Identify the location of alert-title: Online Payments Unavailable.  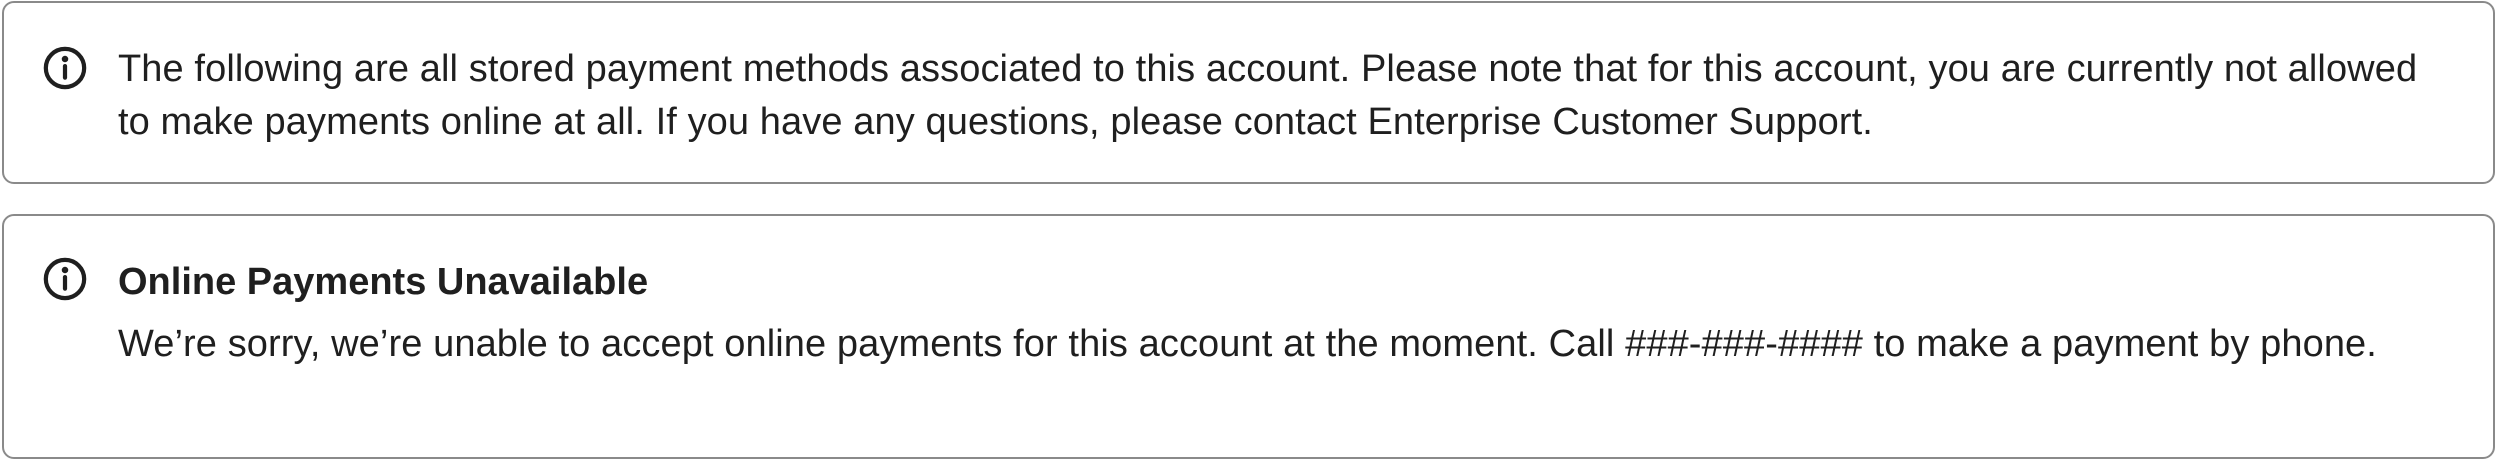
(383, 282).